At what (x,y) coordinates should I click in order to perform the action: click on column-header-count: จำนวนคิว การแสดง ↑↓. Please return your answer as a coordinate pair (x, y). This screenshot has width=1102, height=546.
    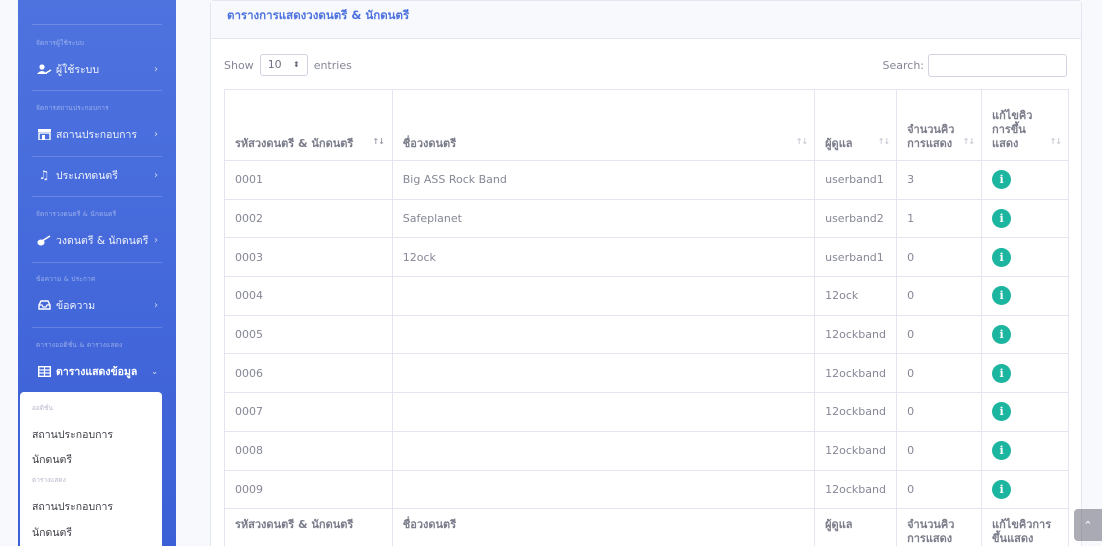
    Looking at the image, I should click on (939, 125).